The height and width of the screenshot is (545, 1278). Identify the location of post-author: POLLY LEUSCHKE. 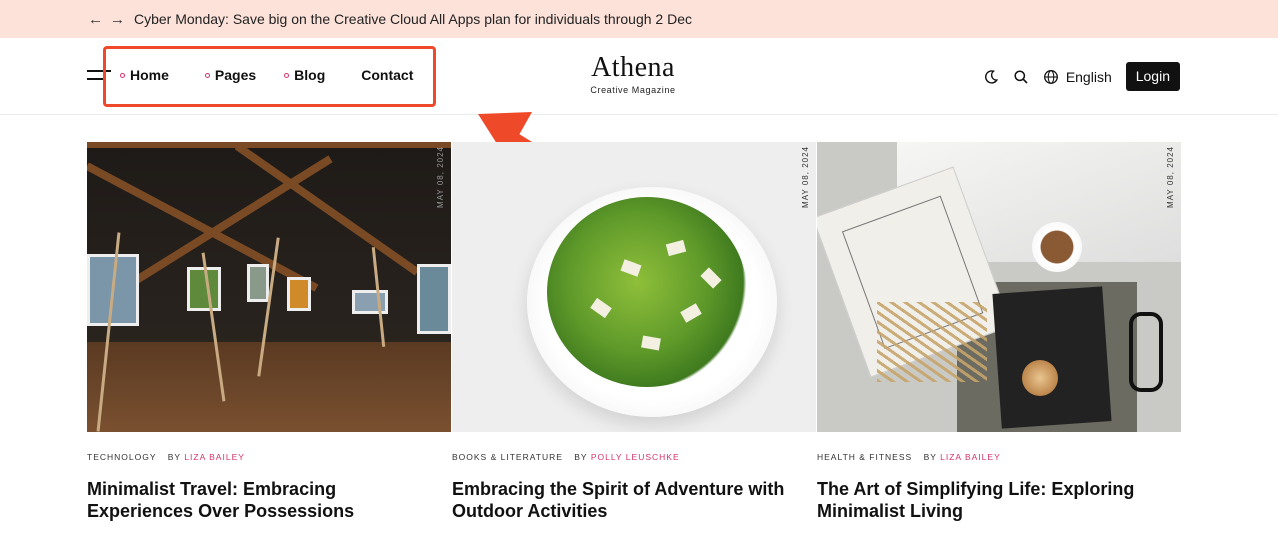
(635, 457).